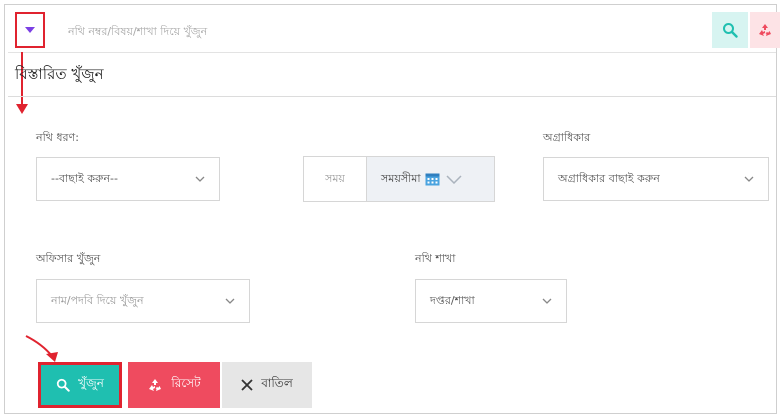 The height and width of the screenshot is (418, 781). I want to click on search-button-label: খুঁজুন, so click(91, 383).